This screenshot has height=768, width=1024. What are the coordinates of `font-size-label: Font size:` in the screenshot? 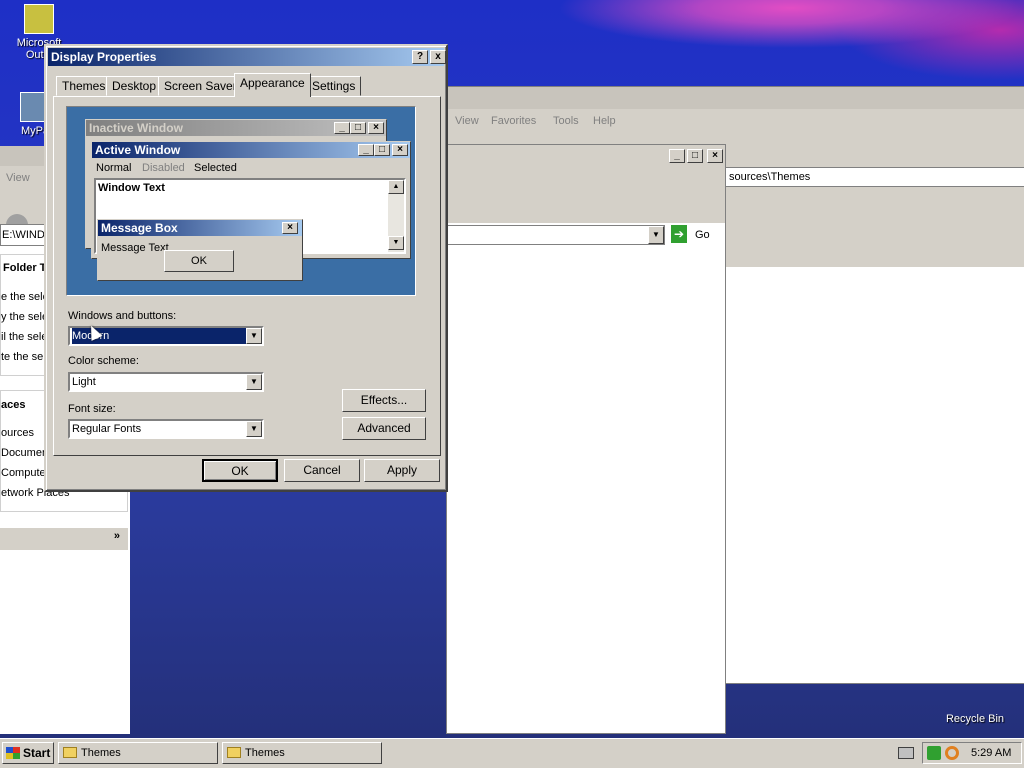 It's located at (92, 409).